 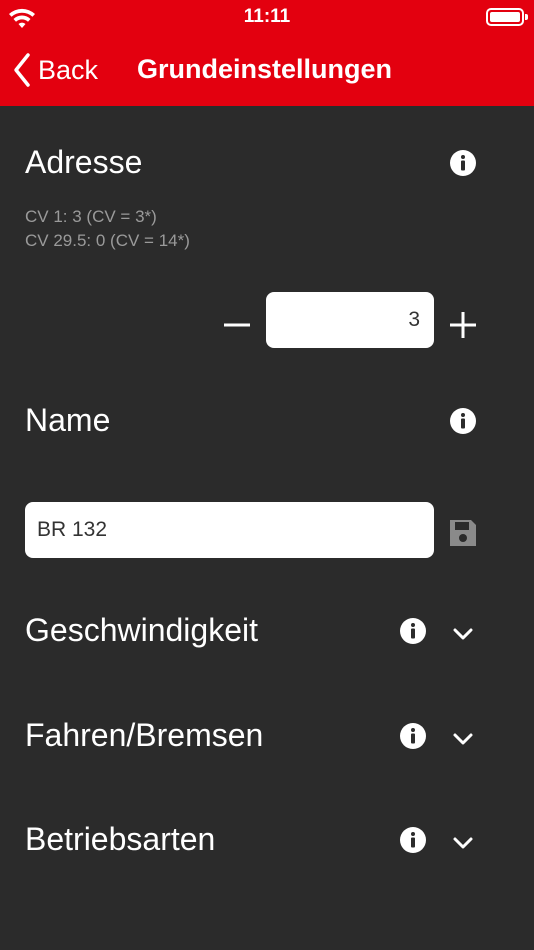 What do you see at coordinates (265, 69) in the screenshot?
I see `page-title: Grundeinstellungen` at bounding box center [265, 69].